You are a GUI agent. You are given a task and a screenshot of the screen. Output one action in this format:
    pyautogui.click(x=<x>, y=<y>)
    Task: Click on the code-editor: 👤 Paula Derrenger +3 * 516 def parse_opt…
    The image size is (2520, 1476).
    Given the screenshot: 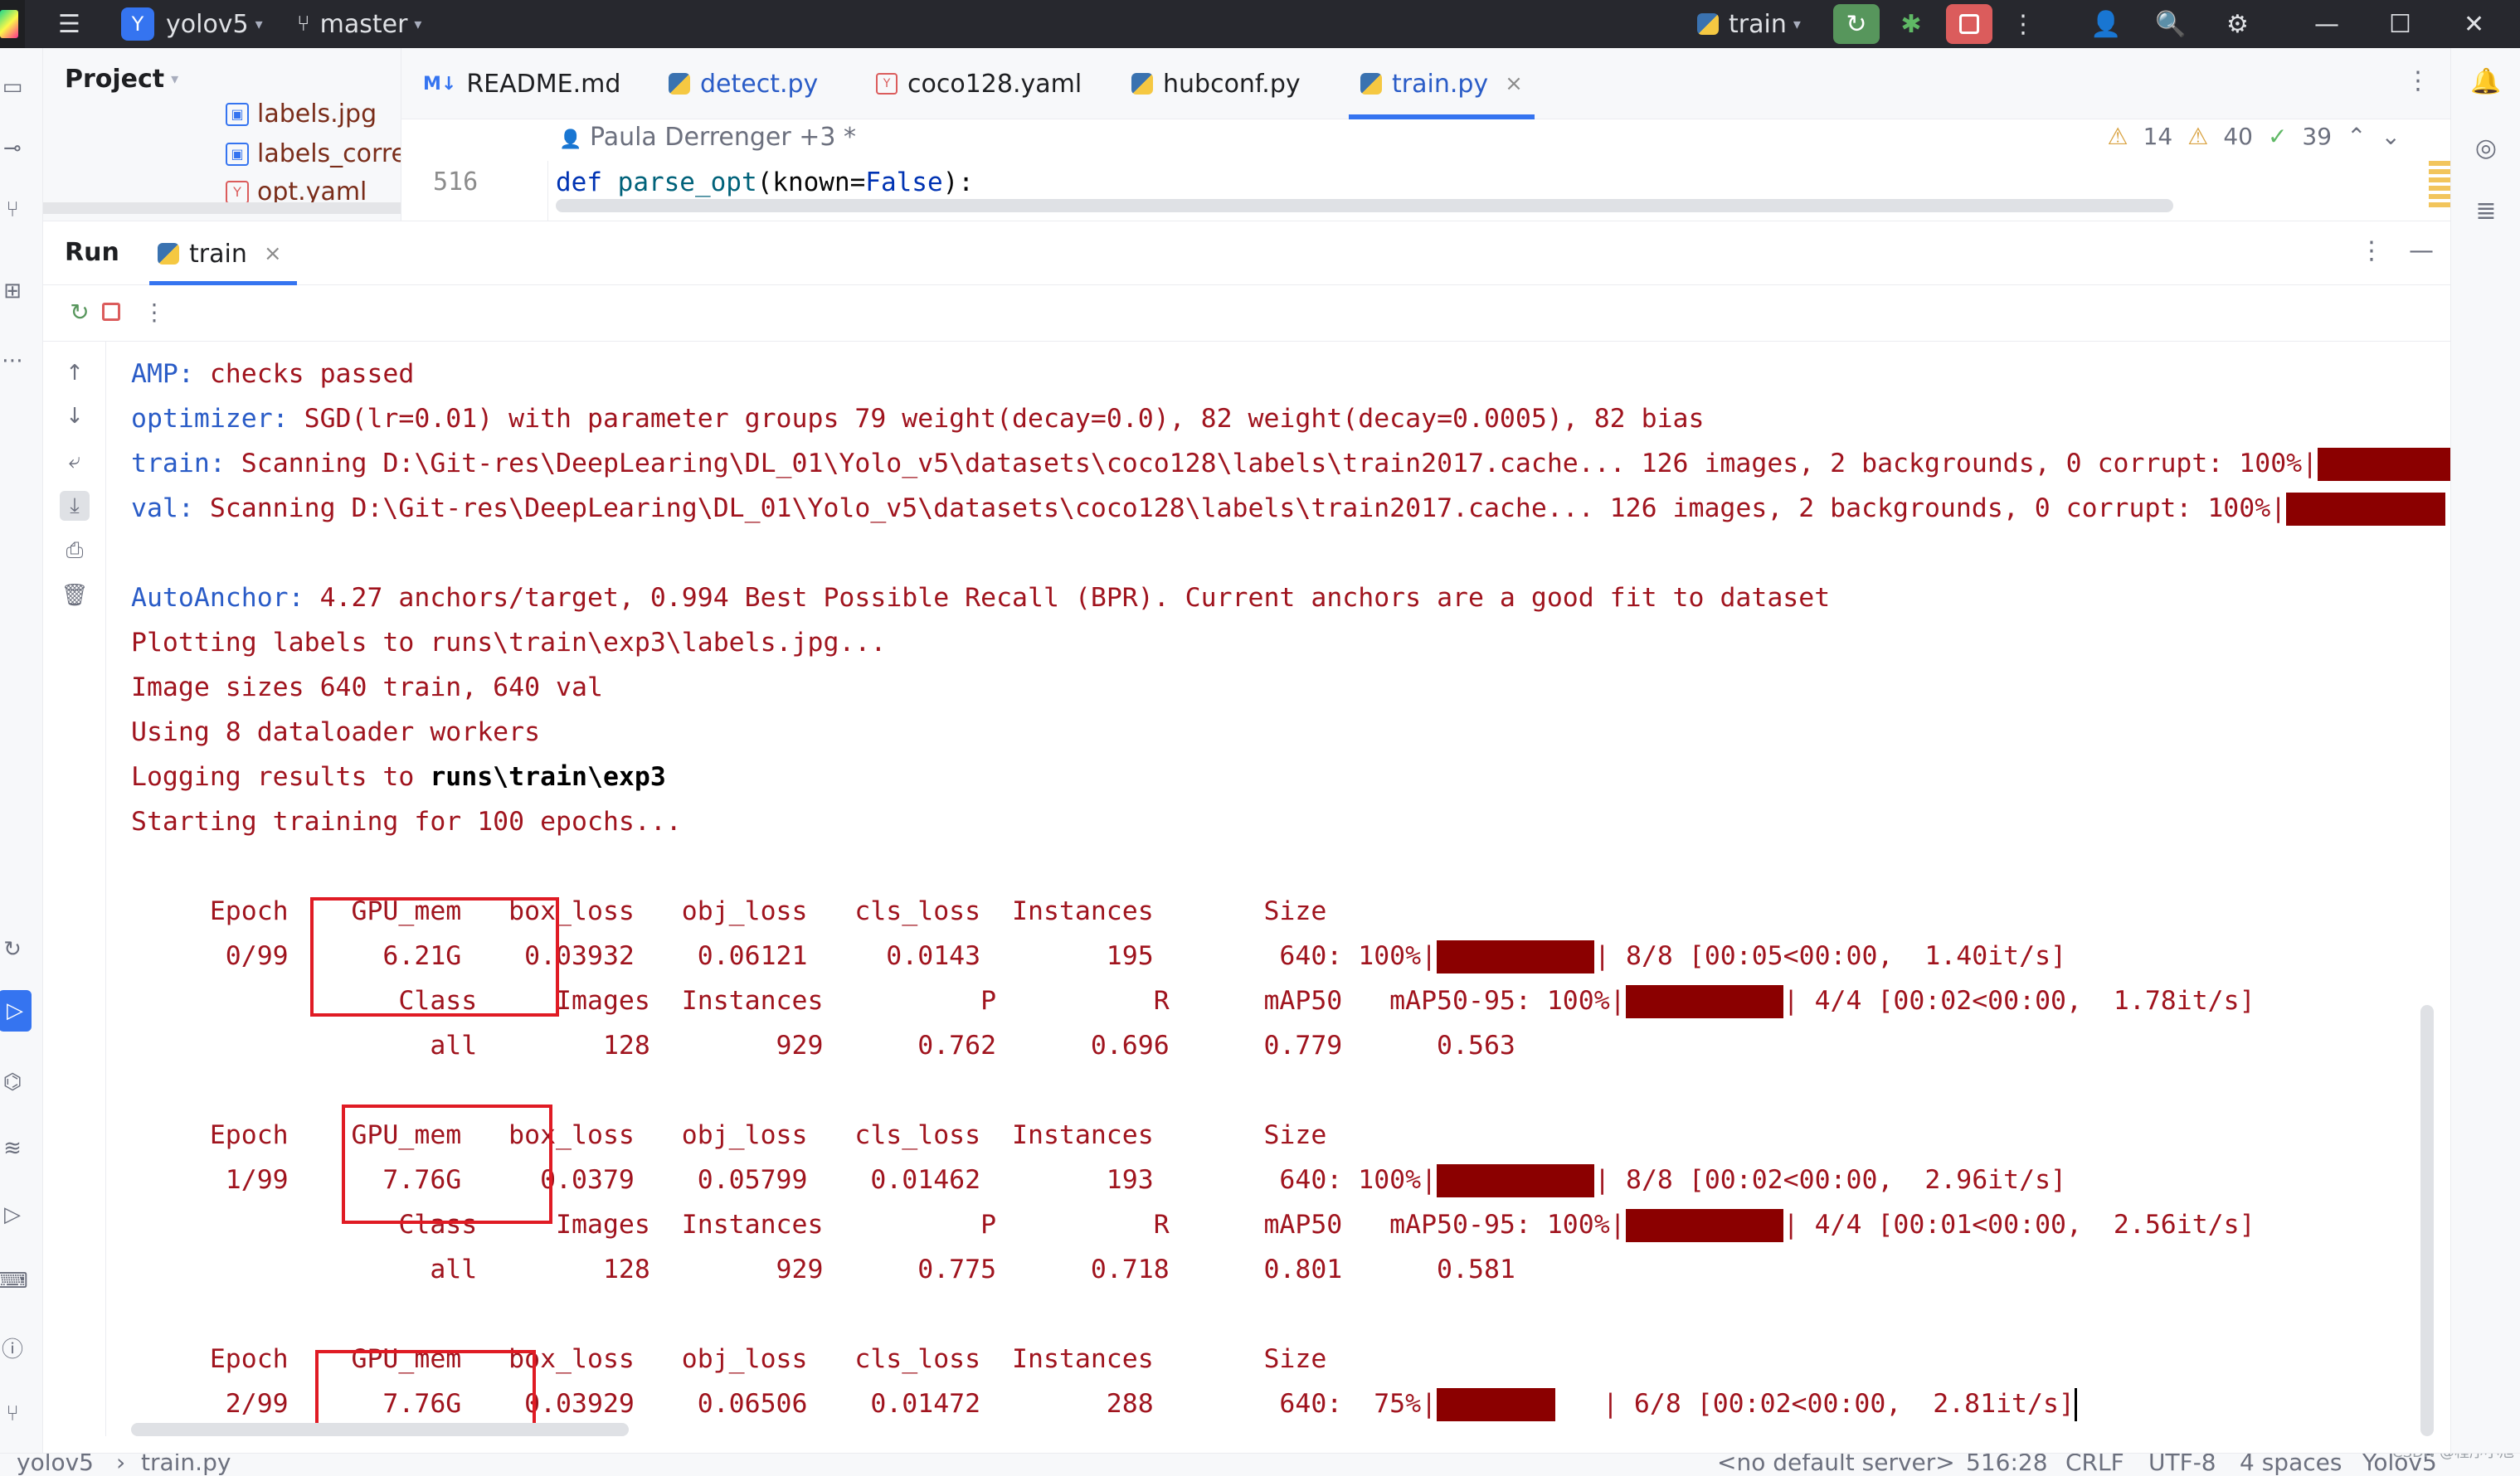 What is the action you would take?
    pyautogui.click(x=1425, y=170)
    